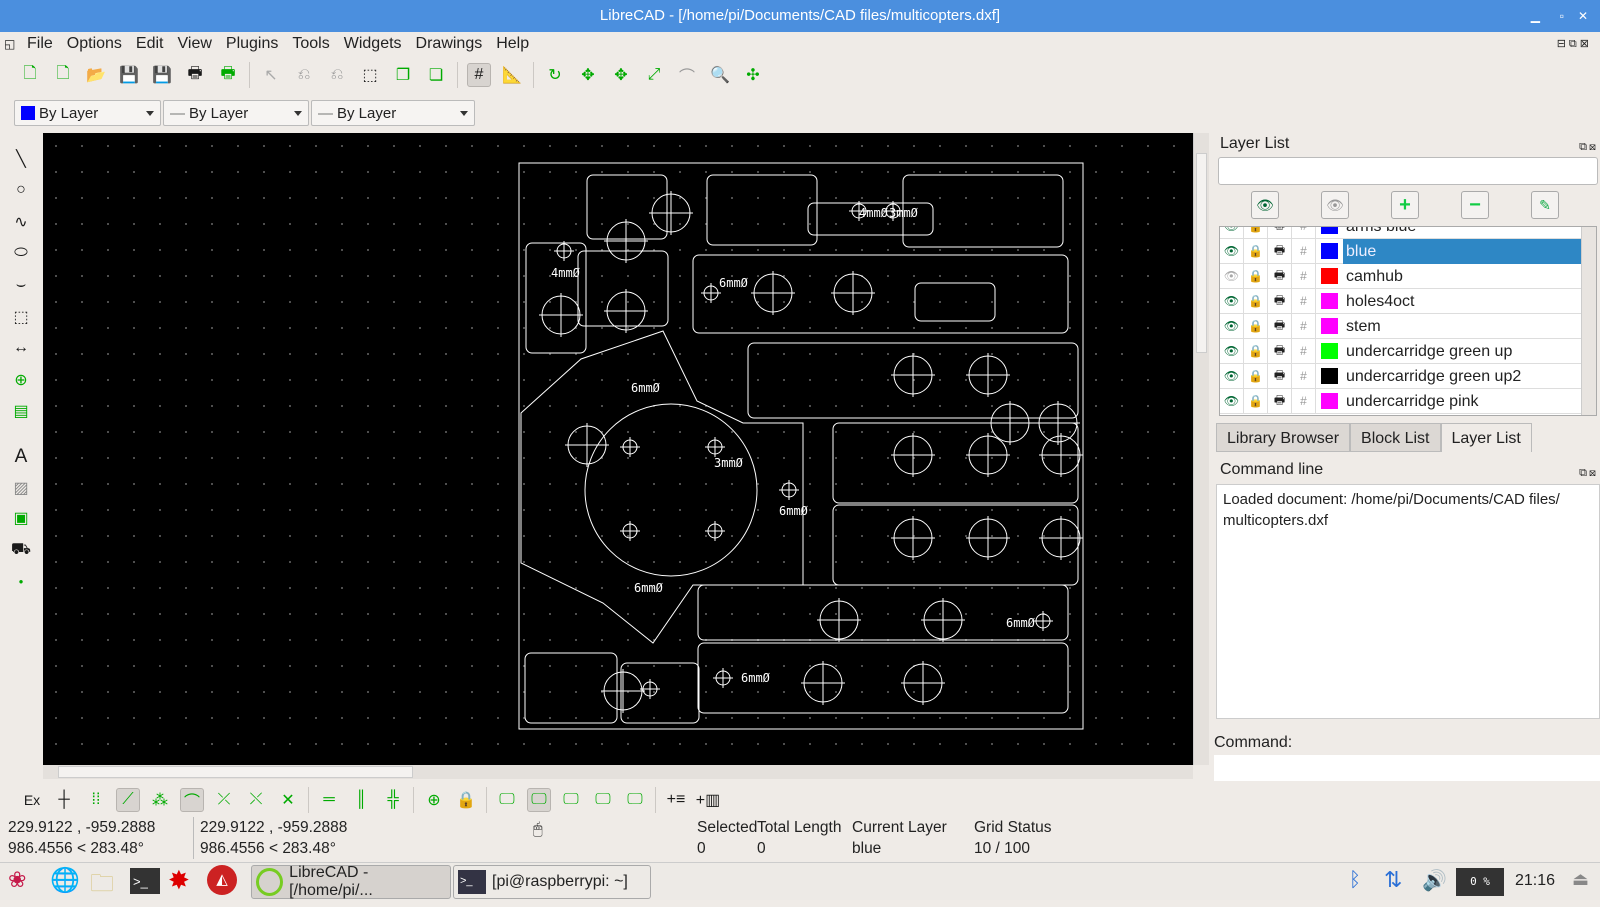  Describe the element at coordinates (21, 253) in the screenshot. I see `ellipse-tool-icon: ⬭` at that location.